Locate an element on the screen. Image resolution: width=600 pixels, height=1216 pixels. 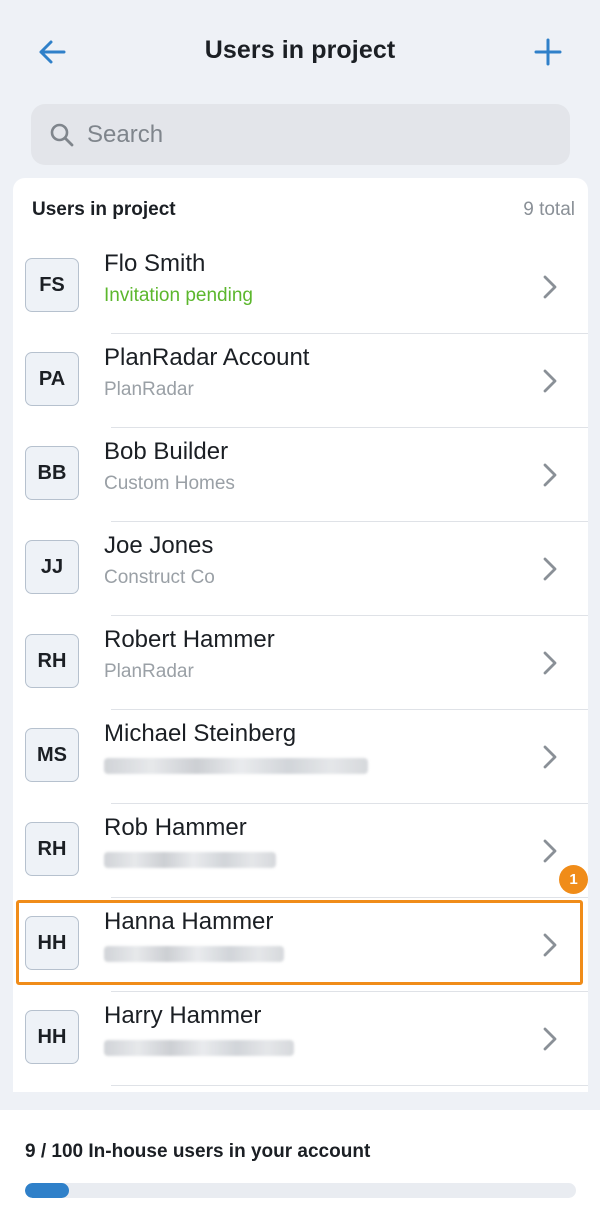
user-name: Michael Steinberg is located at coordinates (200, 733).